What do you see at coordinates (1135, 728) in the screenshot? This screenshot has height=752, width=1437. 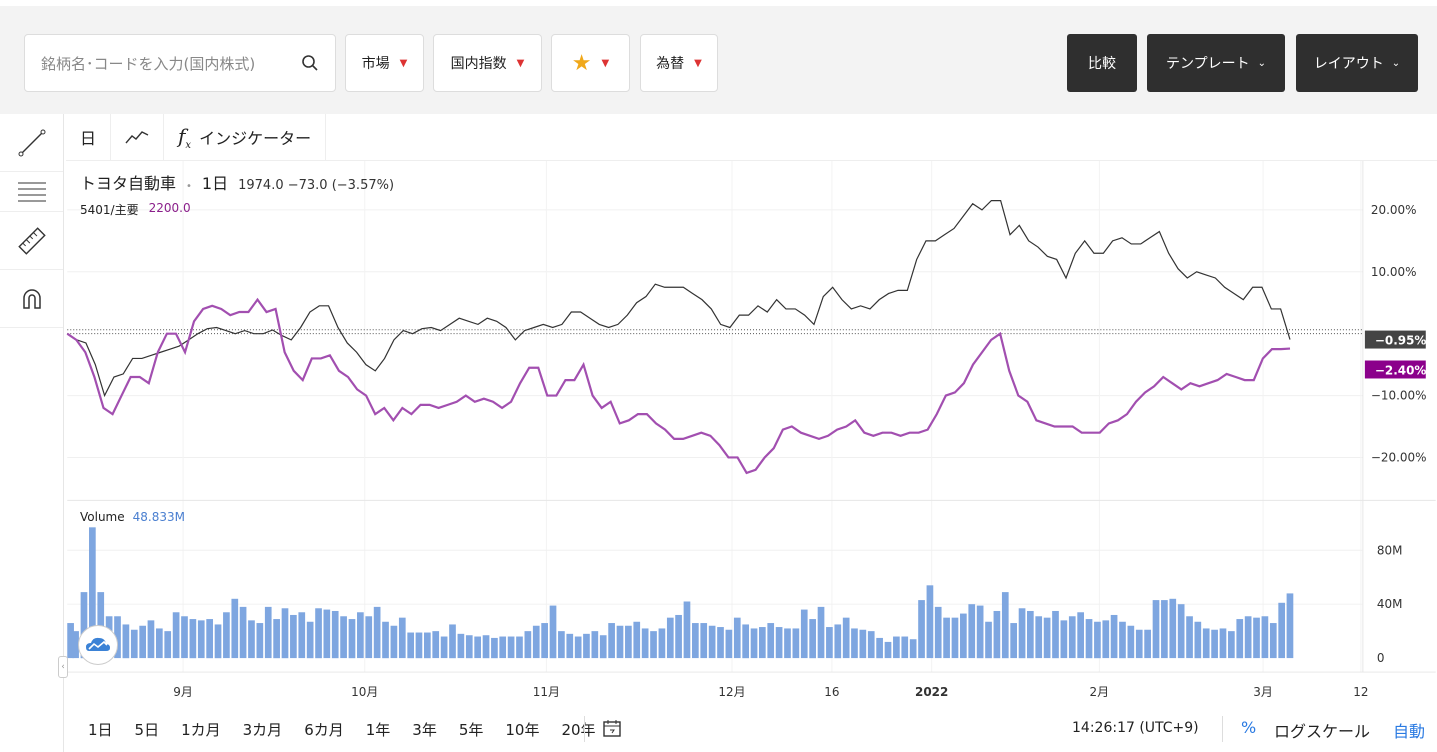 I see `timezone-clock: 14:26:17 (UTC+9)` at bounding box center [1135, 728].